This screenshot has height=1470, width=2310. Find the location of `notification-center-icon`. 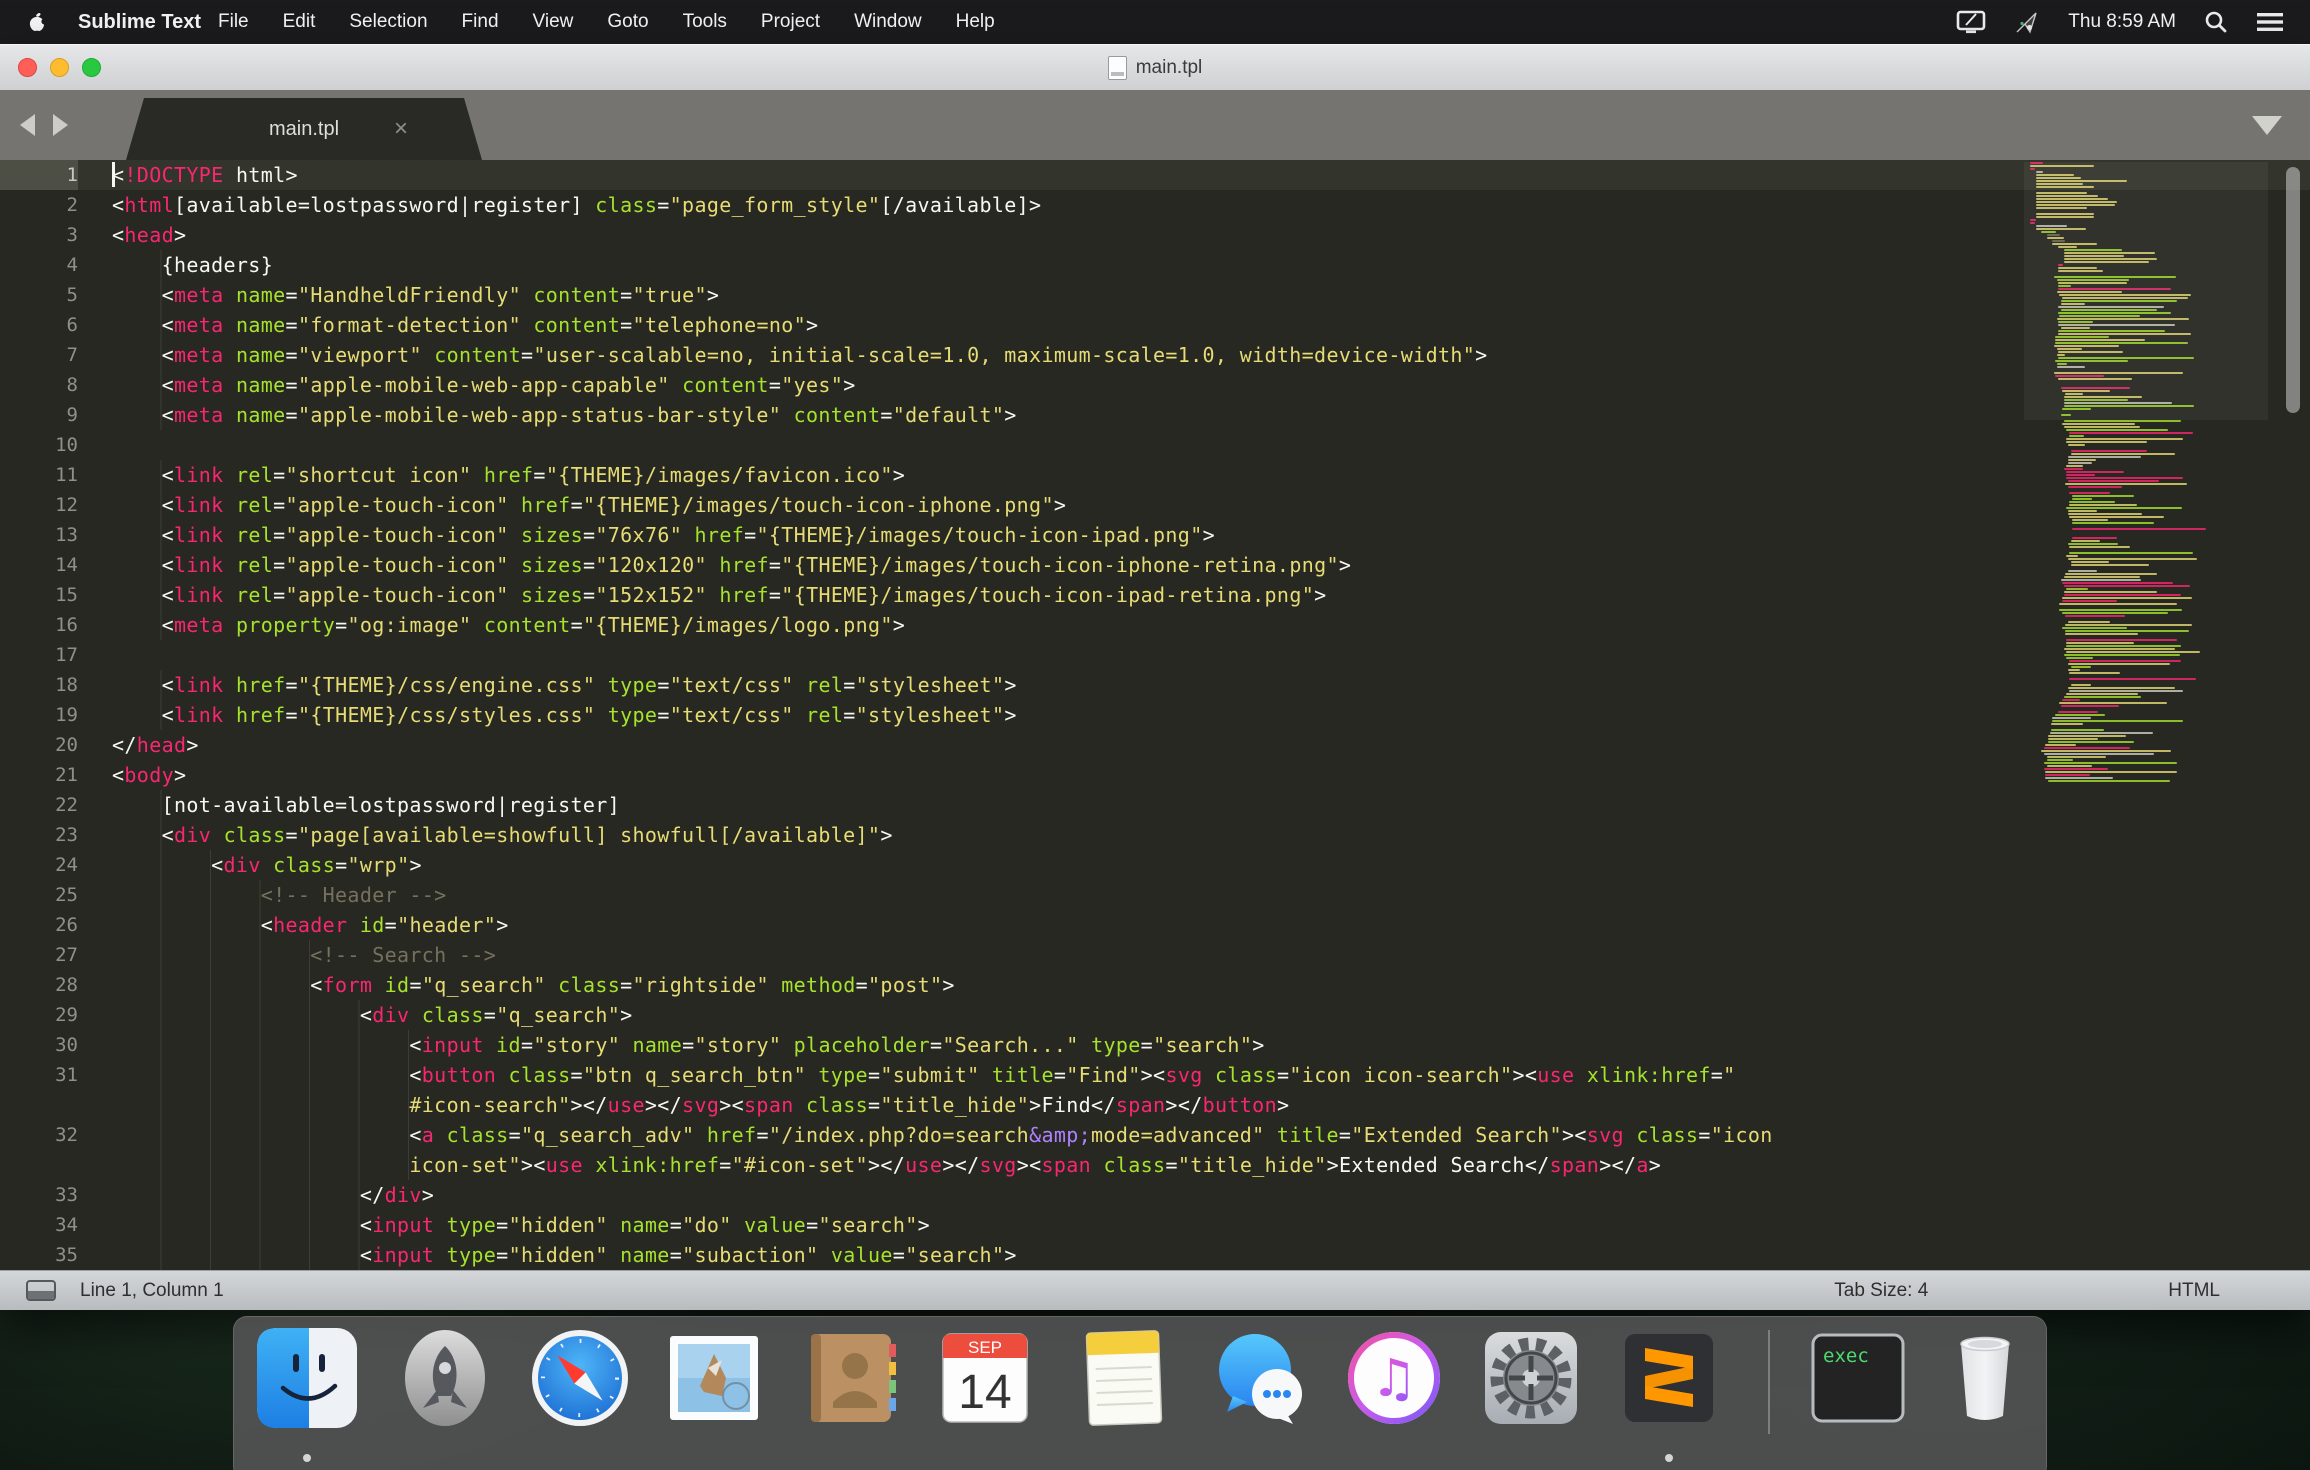

notification-center-icon is located at coordinates (2270, 22).